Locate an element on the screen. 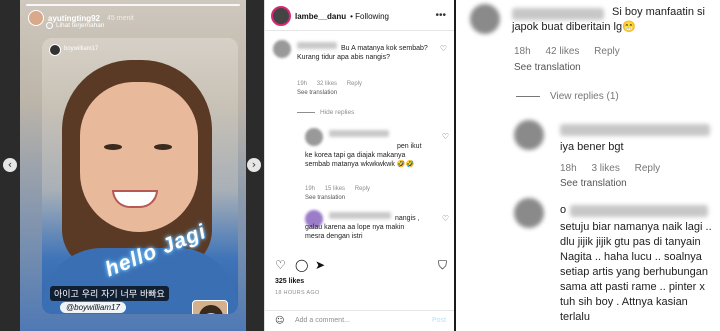 This screenshot has width=720, height=331. comment-likes: 42 likes is located at coordinates (562, 51).